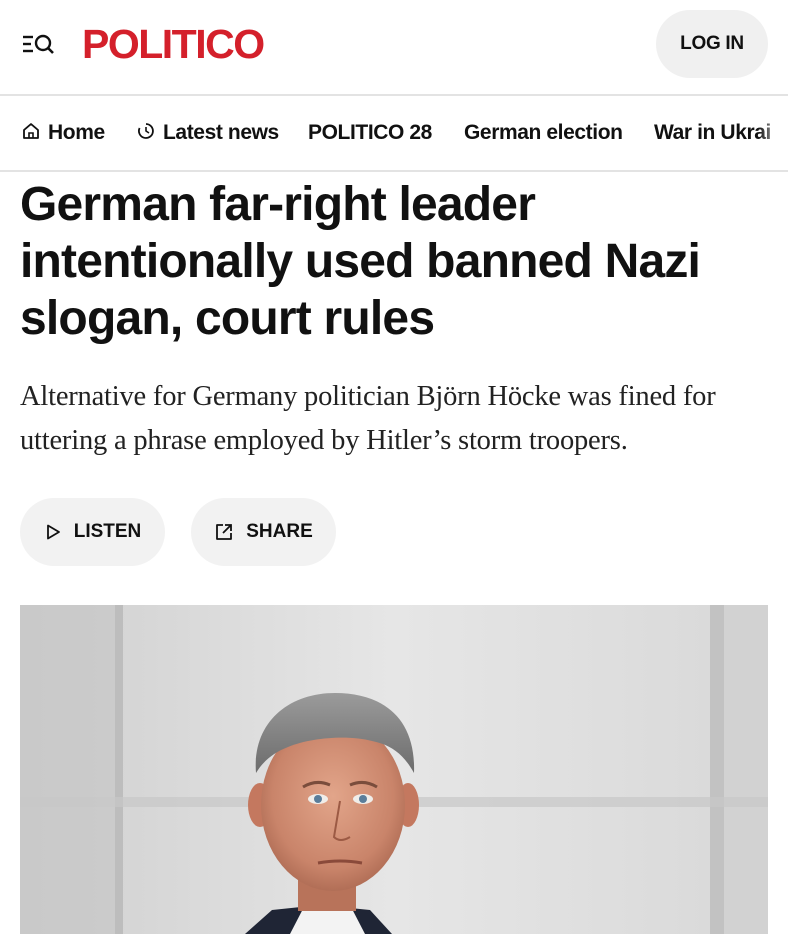 This screenshot has width=788, height=934. I want to click on nav-item-war-in-ukraine: War in Ukrai, so click(712, 133).